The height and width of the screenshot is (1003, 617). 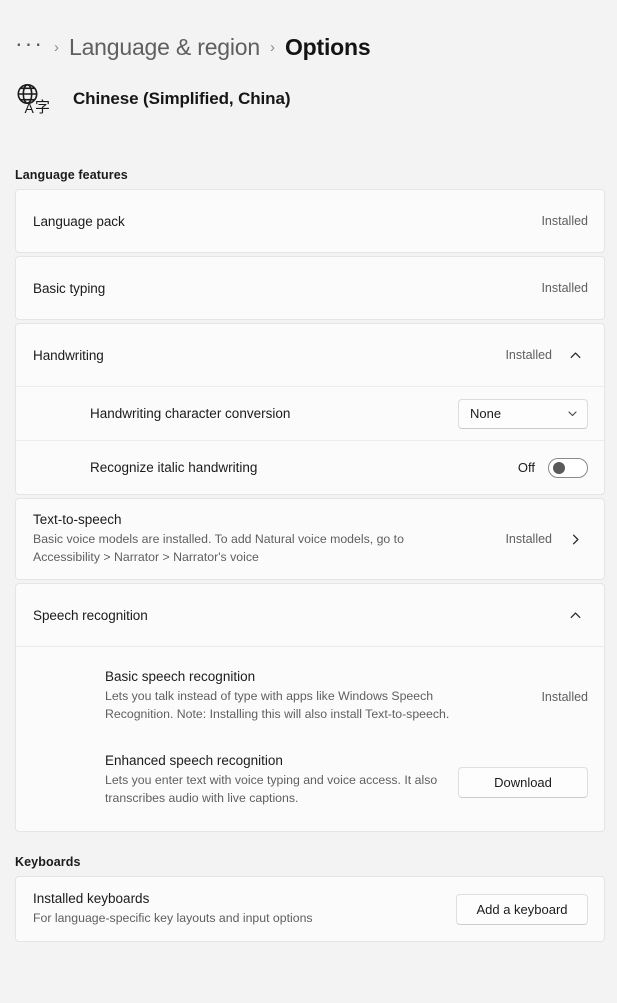 I want to click on recognize-italic-handwriting-label: Recognize italic handwriting, so click(x=174, y=467).